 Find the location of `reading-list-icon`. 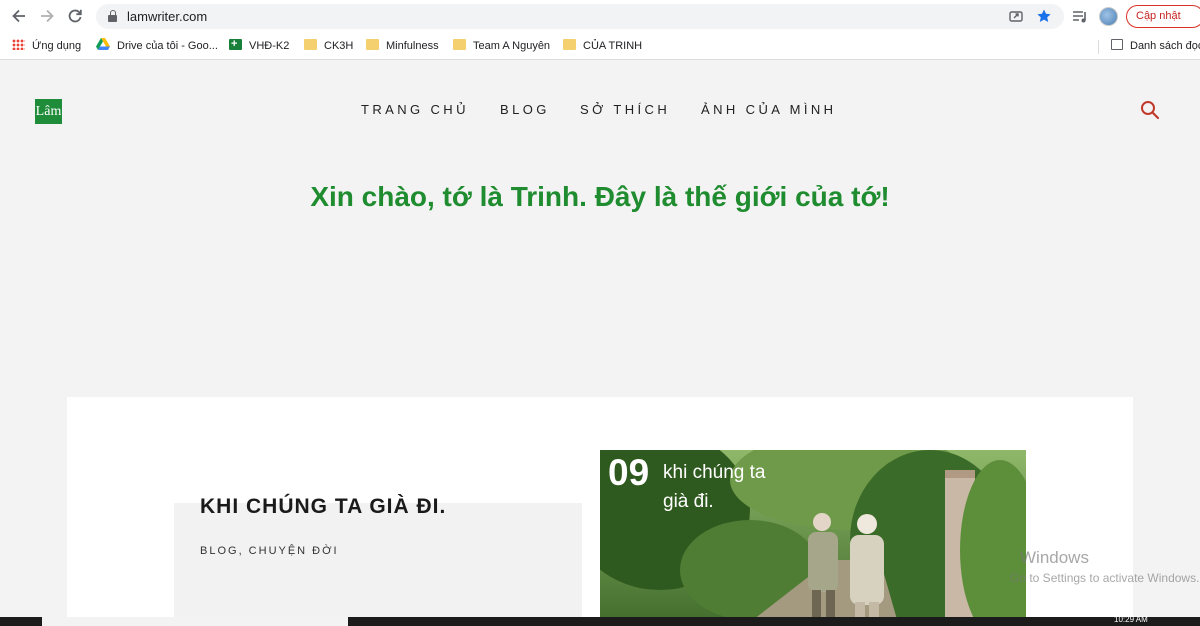

reading-list-icon is located at coordinates (1117, 44).